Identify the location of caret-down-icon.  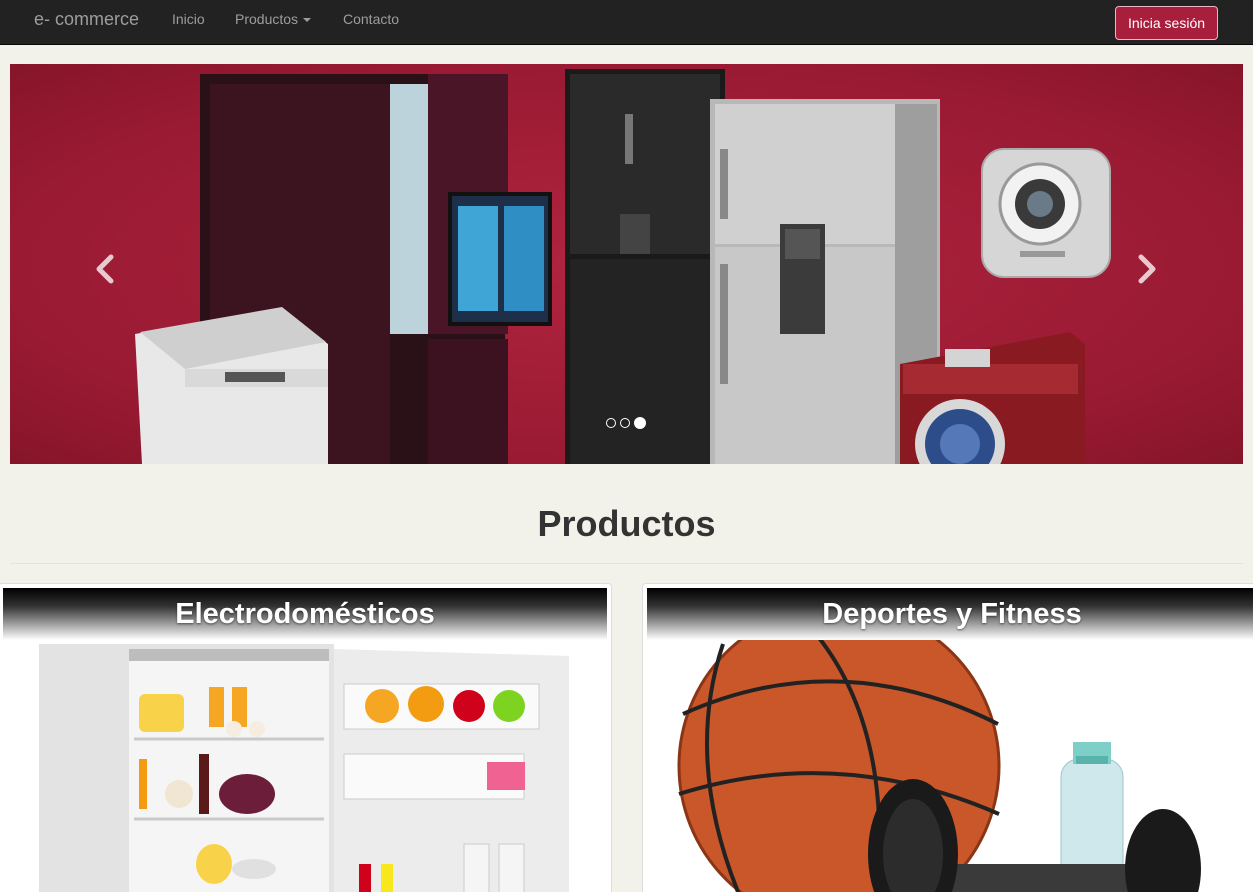
(307, 20).